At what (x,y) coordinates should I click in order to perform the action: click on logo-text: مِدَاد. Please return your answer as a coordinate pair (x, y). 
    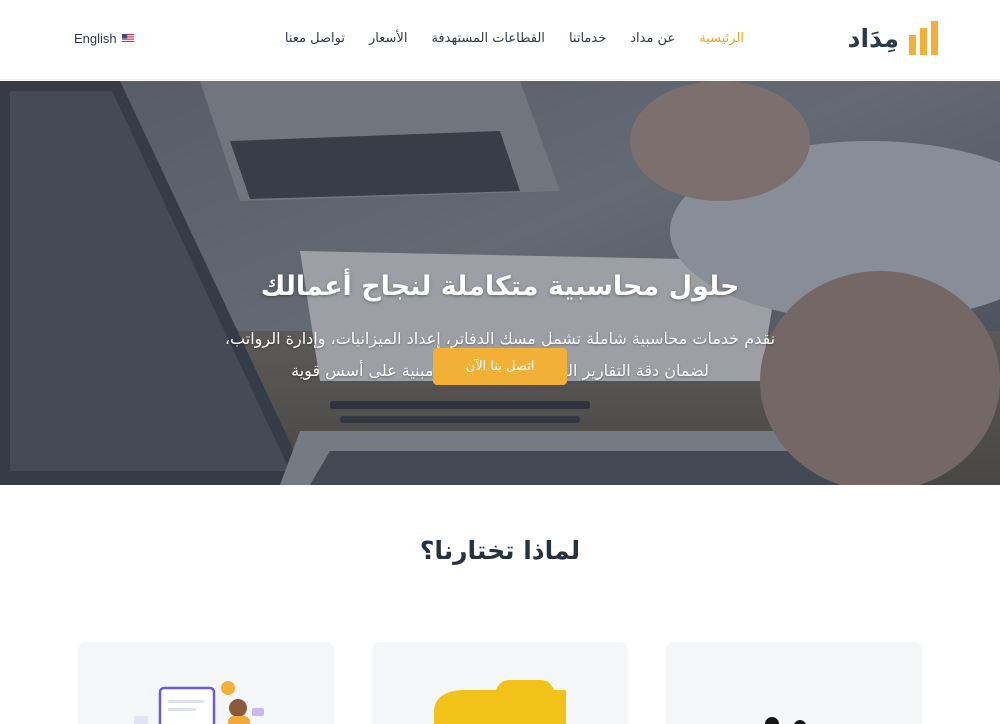
    Looking at the image, I should click on (873, 38).